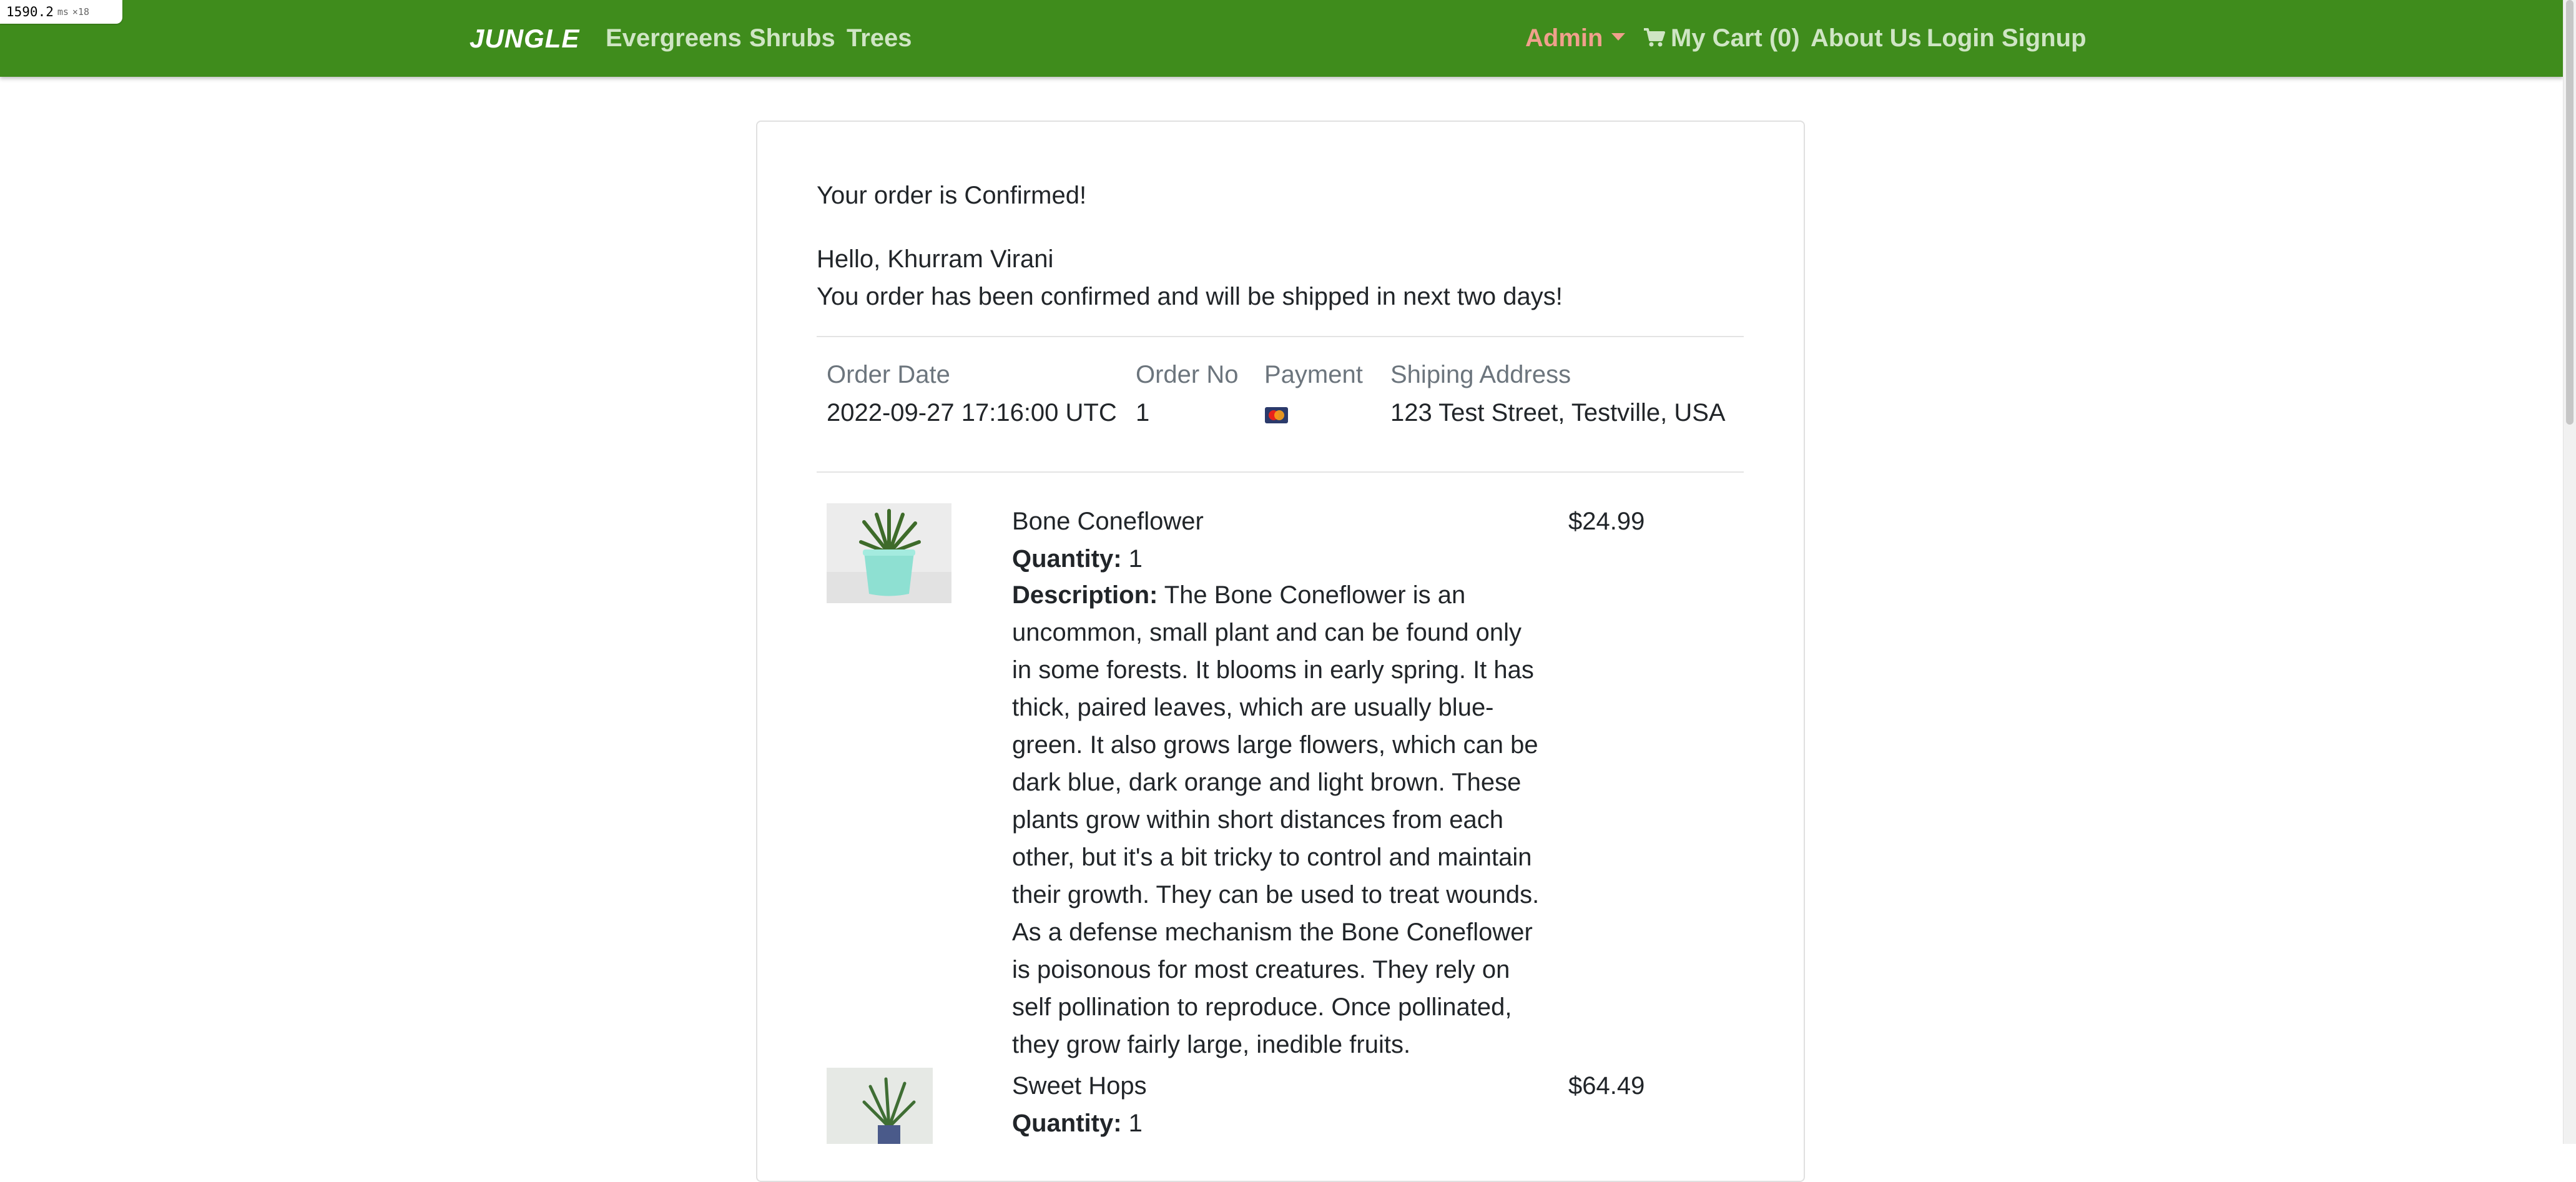 Image resolution: width=2576 pixels, height=1182 pixels. What do you see at coordinates (1276, 415) in the screenshot?
I see `mastercard-icon` at bounding box center [1276, 415].